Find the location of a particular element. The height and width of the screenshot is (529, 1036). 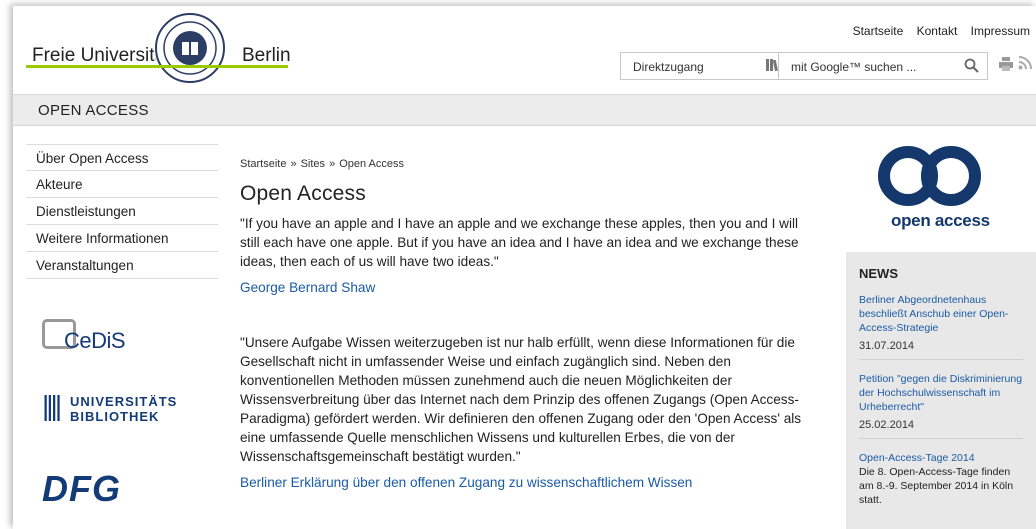

section-title: OPEN ACCESS is located at coordinates (93, 110).